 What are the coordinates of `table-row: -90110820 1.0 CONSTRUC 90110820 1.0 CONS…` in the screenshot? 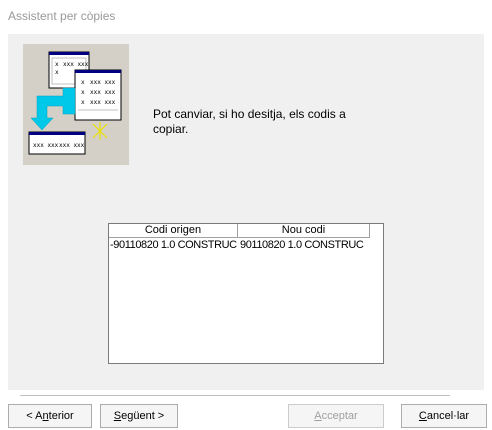 It's located at (239, 245).